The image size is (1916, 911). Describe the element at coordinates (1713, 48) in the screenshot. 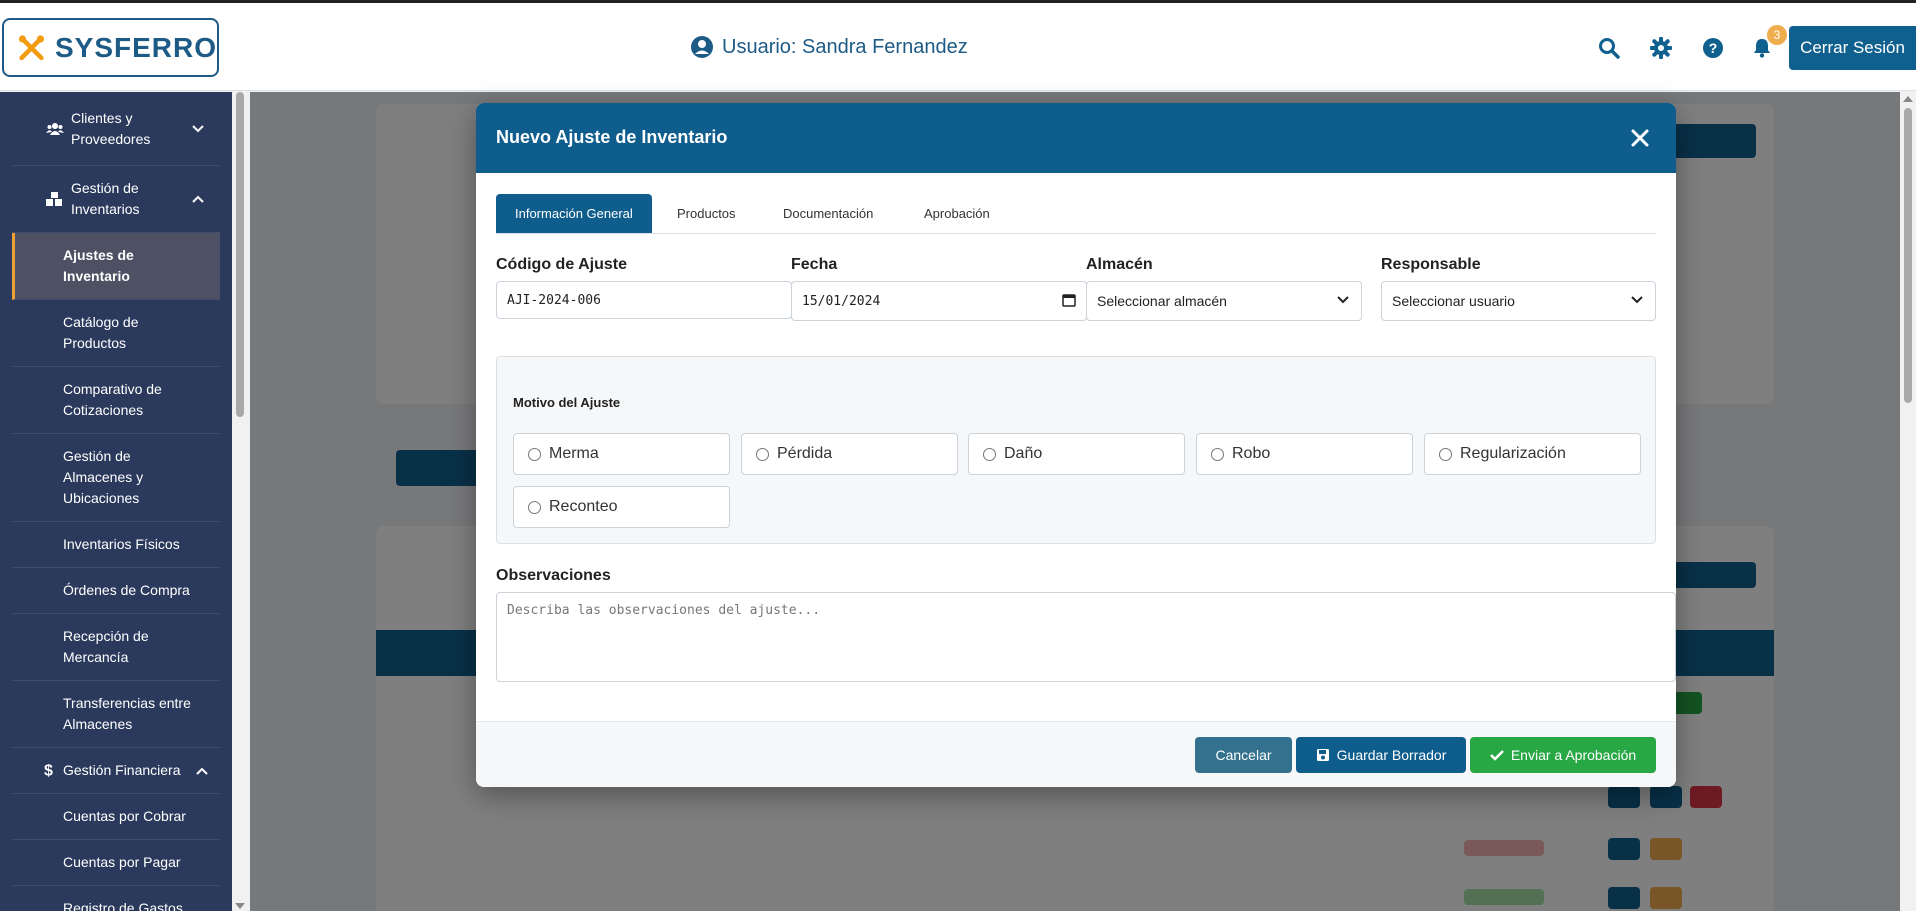

I see `help-icon: ?` at that location.